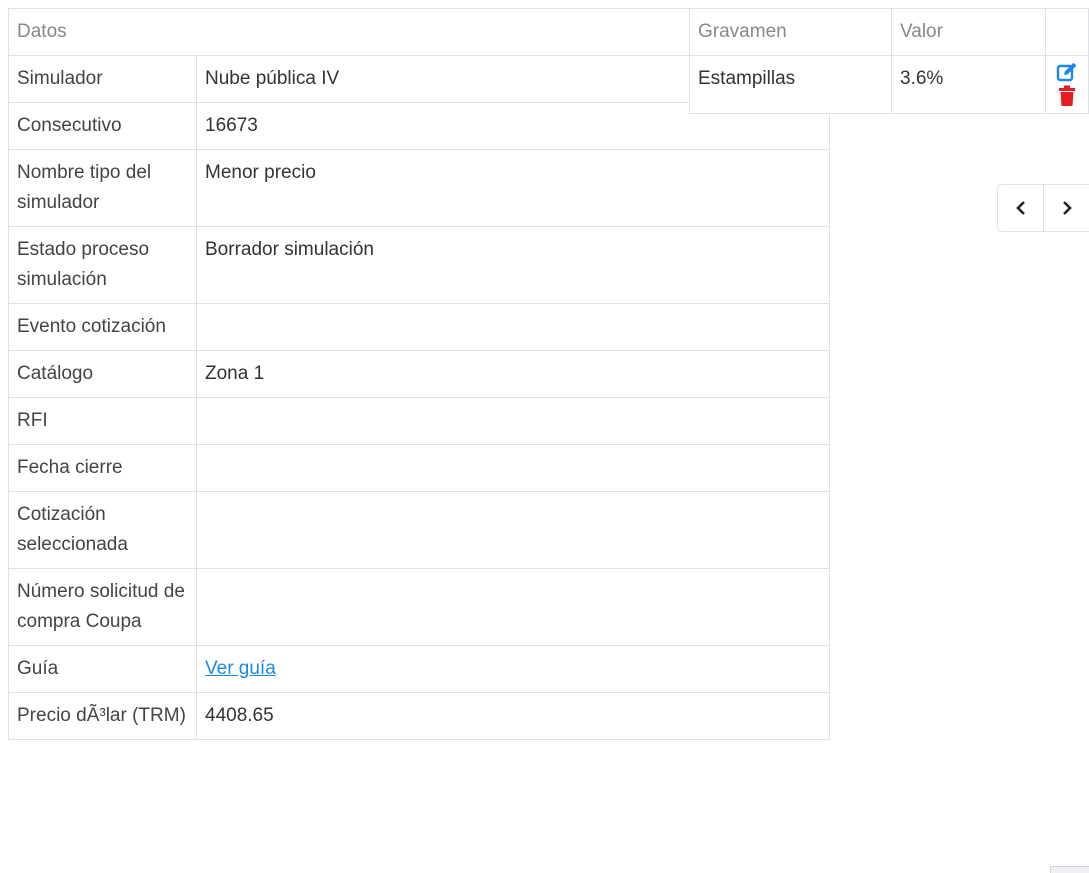 This screenshot has height=873, width=1089. I want to click on table-row: Fecha cierre, so click(419, 468).